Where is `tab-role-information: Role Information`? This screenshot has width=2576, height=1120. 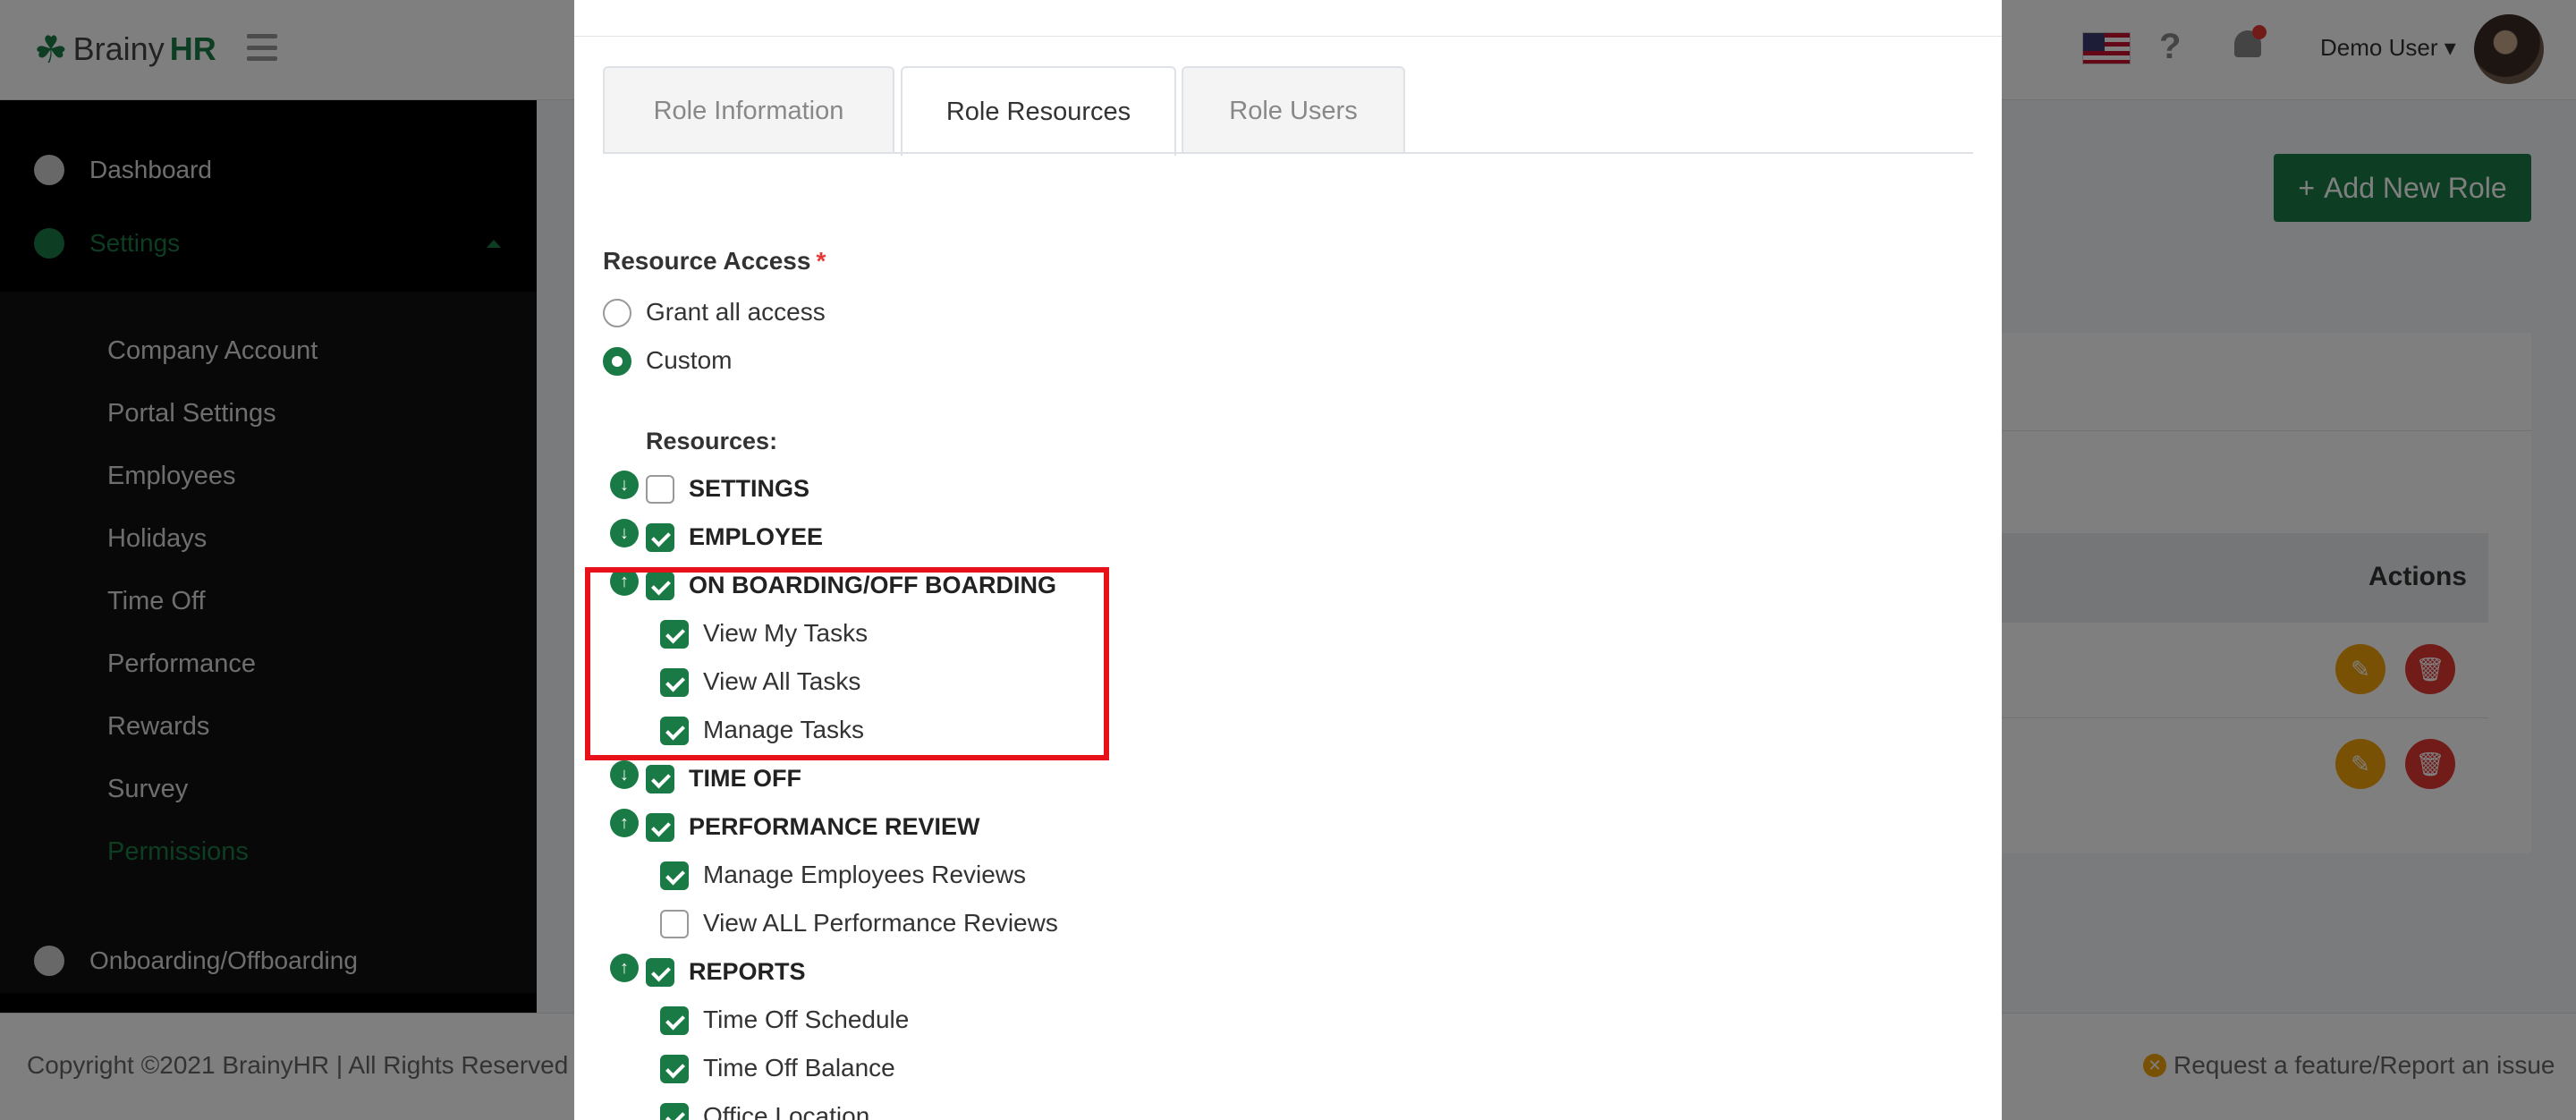
tab-role-information: Role Information is located at coordinates (748, 110).